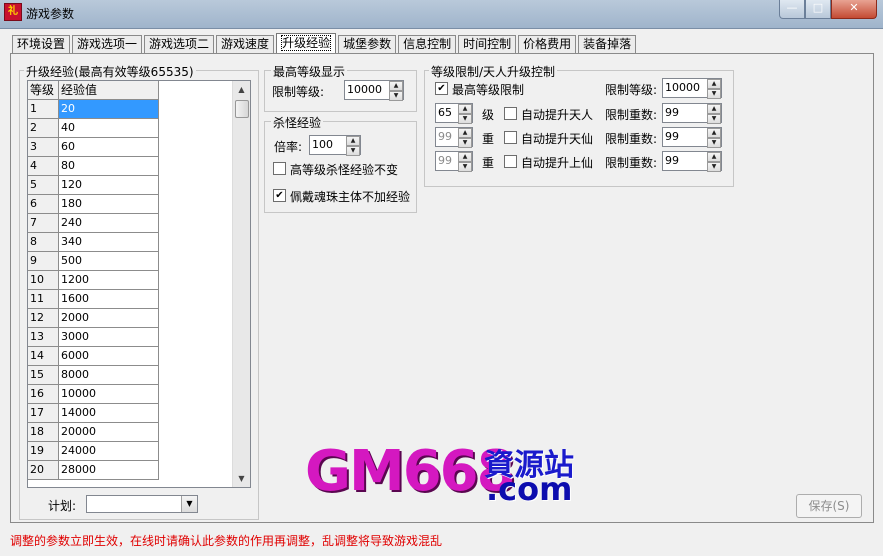 The image size is (883, 556). I want to click on upper-immortal-tier-spinner: 99 ▲ ▼, so click(454, 161).